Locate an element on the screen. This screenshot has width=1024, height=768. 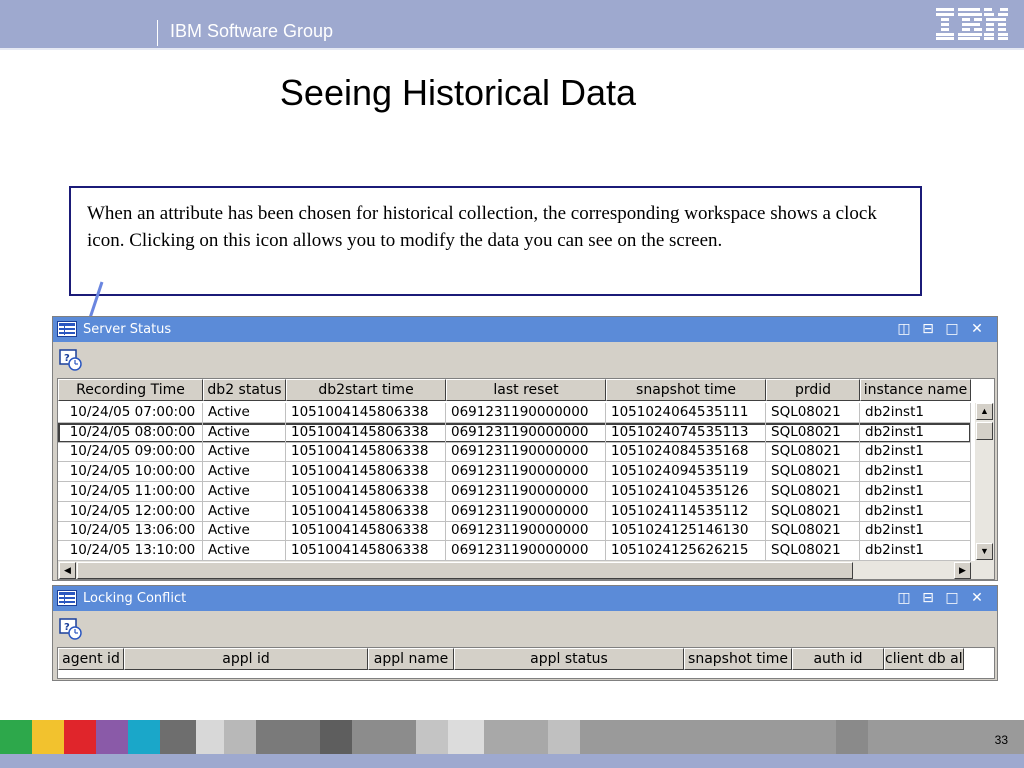
table-cell: 10/24/05 09:00:00 is located at coordinates (130, 452).